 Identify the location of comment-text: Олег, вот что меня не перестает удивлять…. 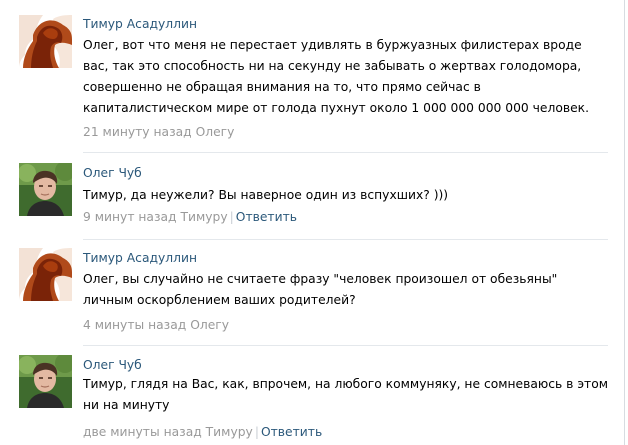
(336, 76).